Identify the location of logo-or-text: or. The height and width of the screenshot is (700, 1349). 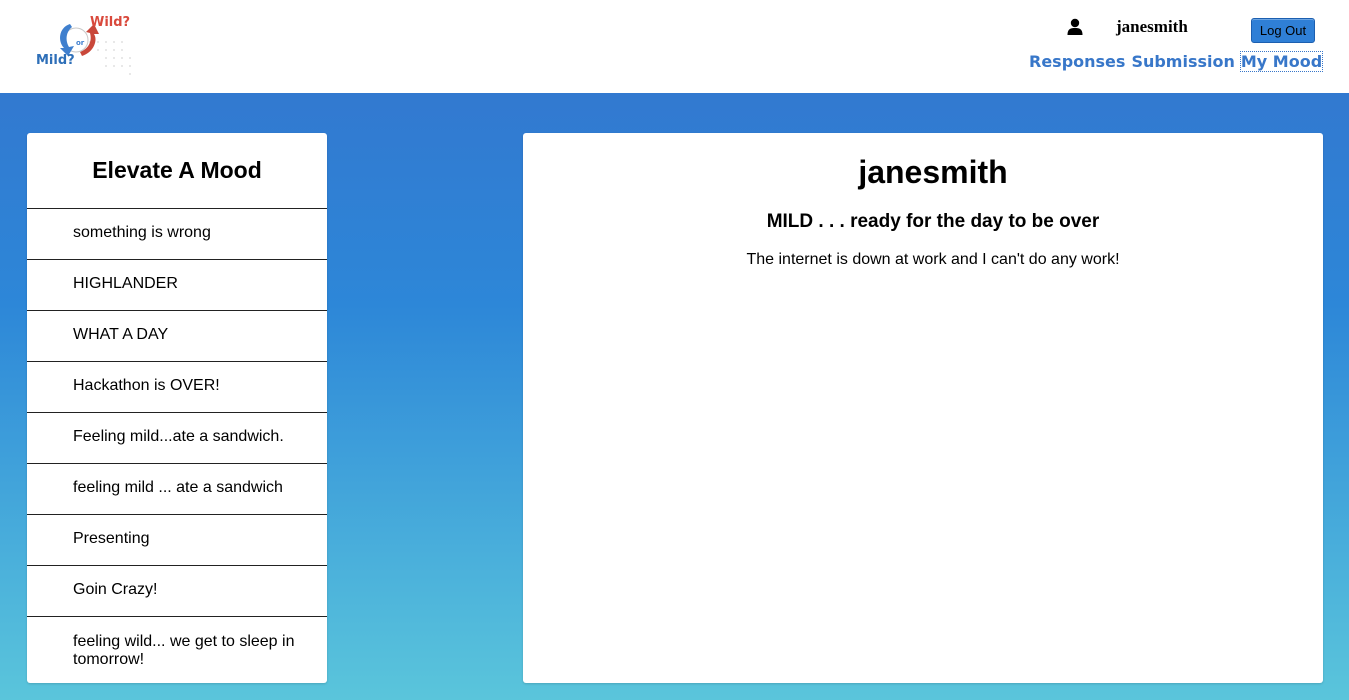
(80, 43).